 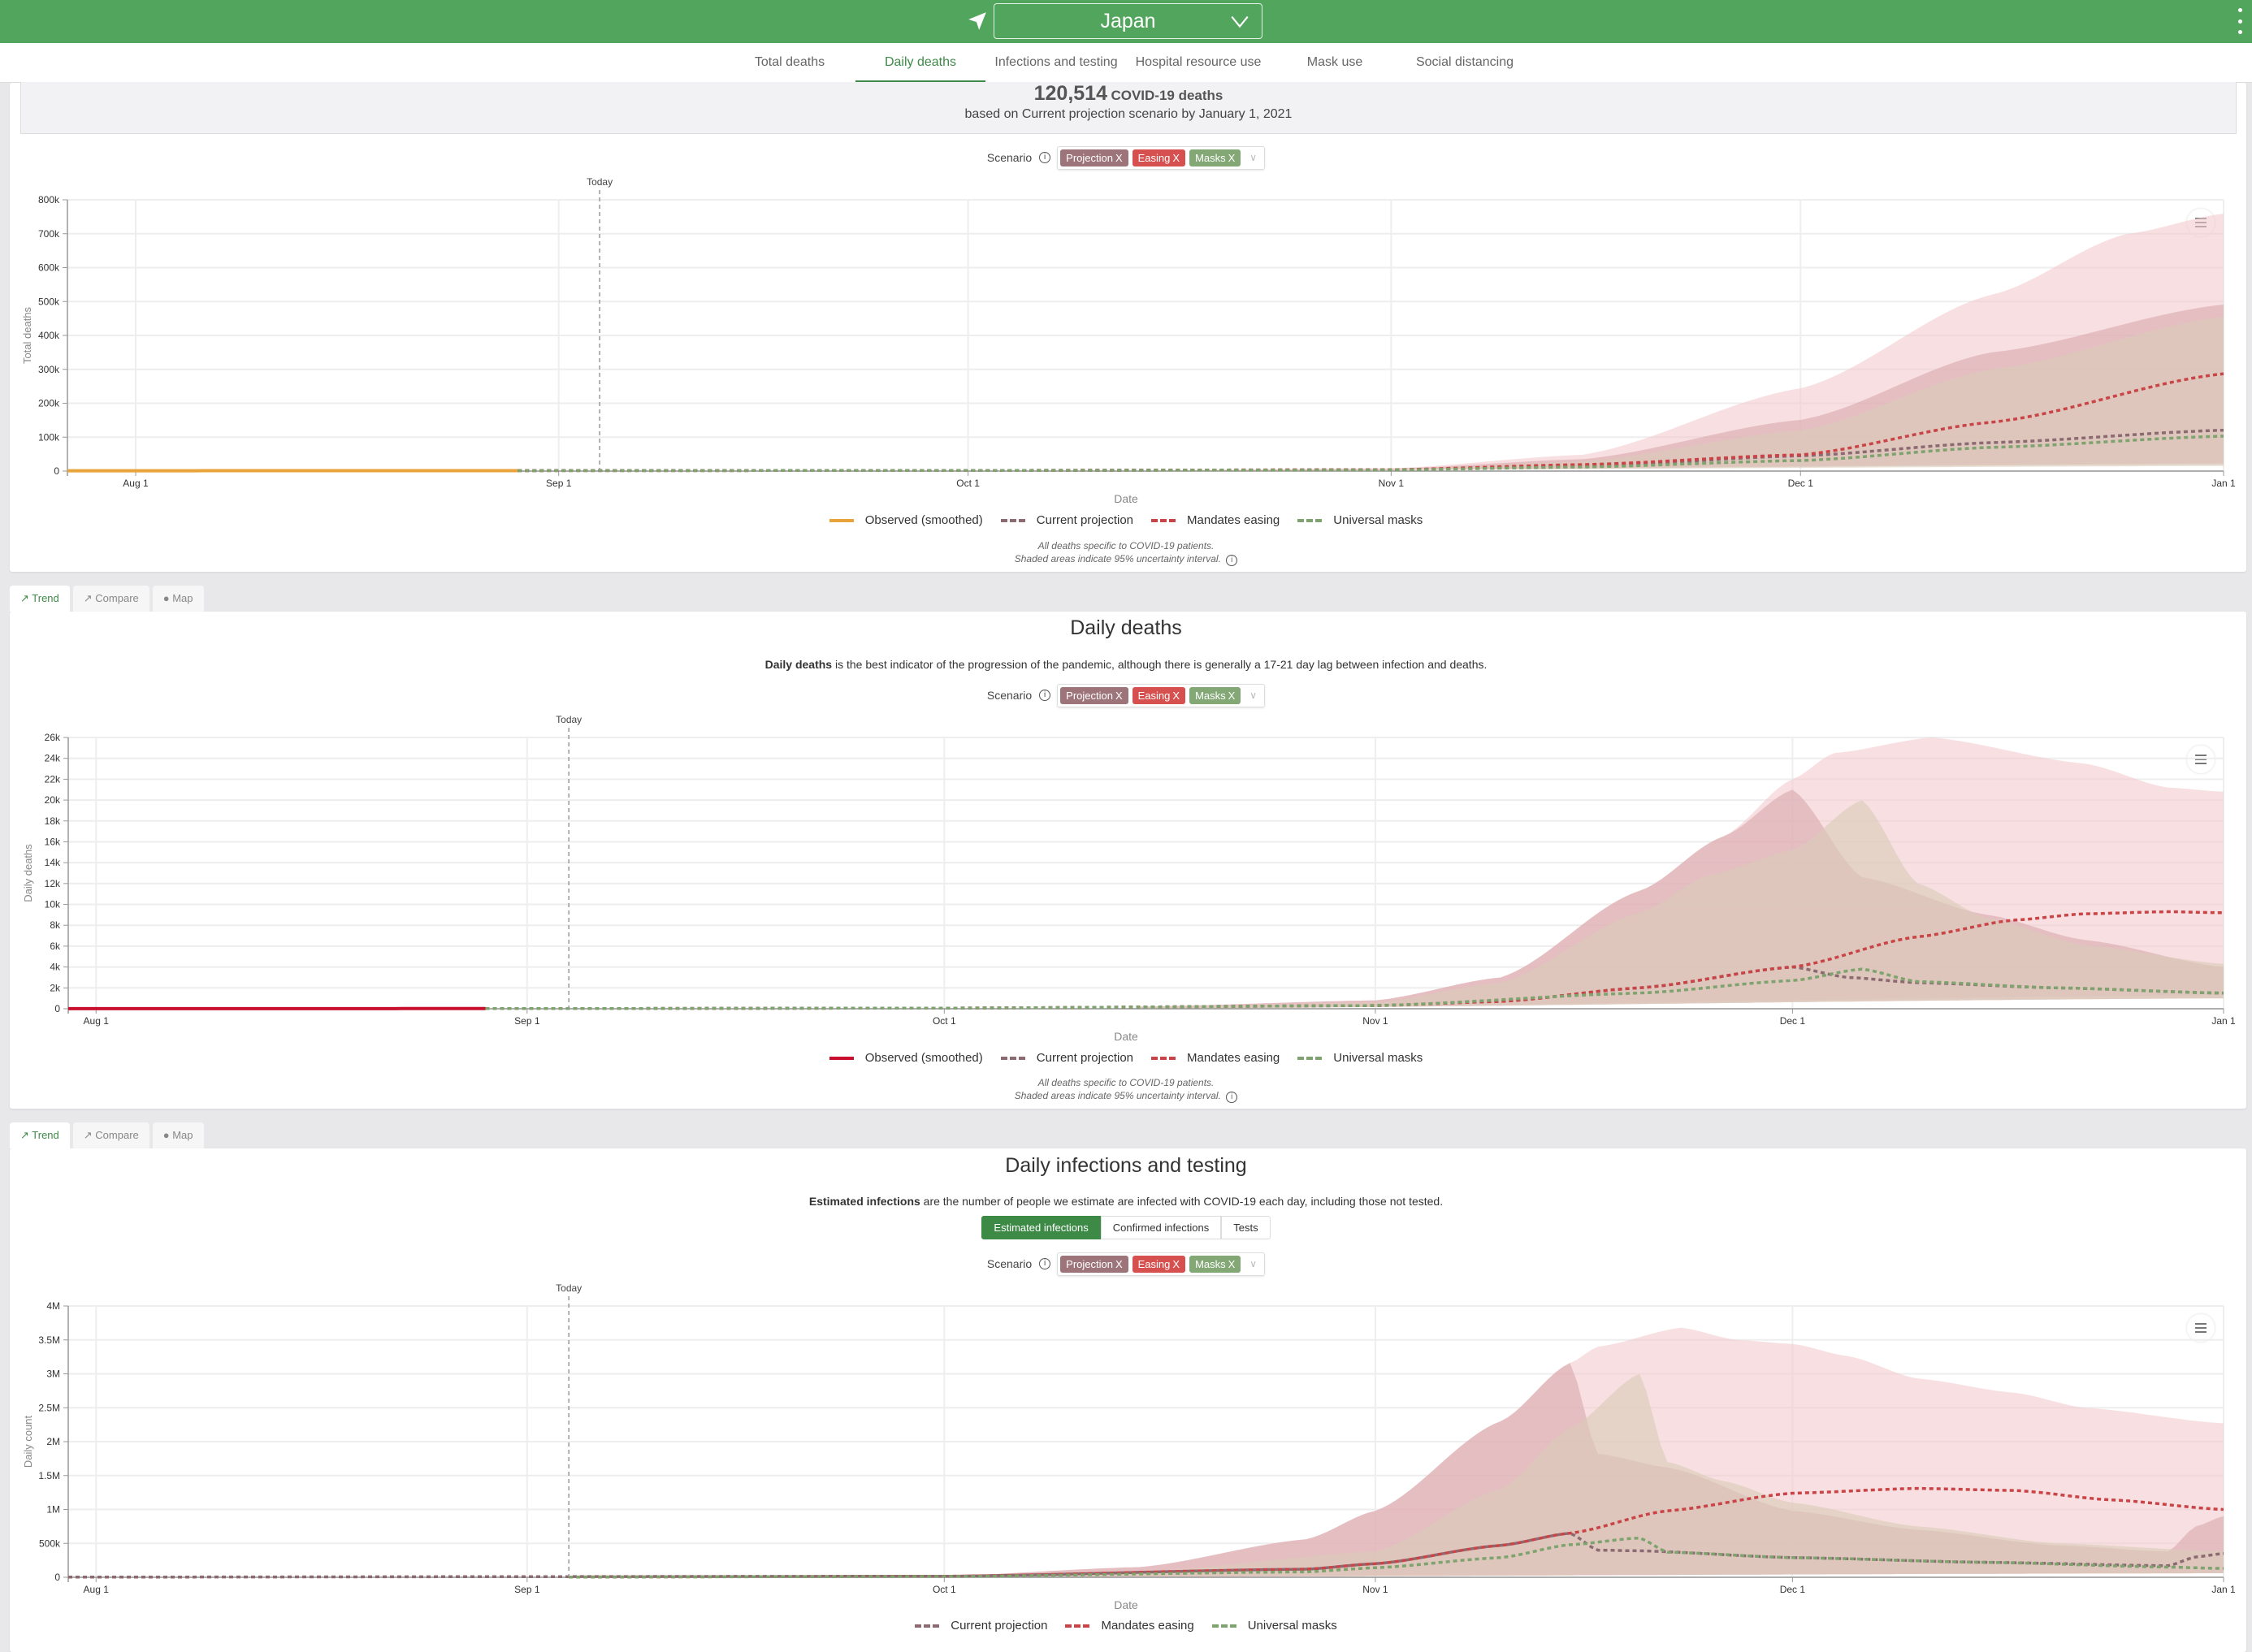 I want to click on panel-title: Daily deaths, so click(x=1126, y=628).